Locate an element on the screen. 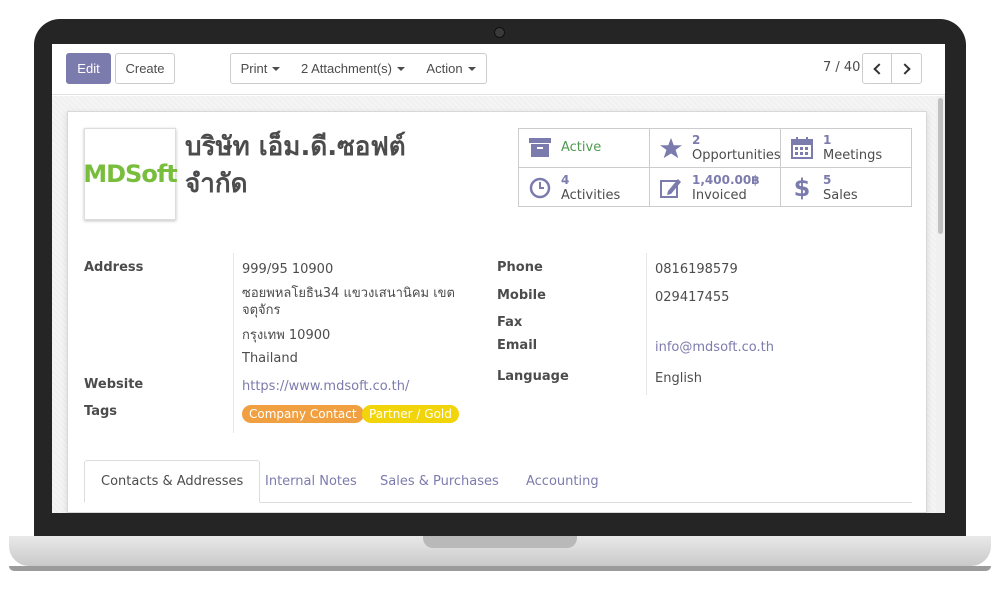 Image resolution: width=1000 pixels, height=600 pixels. chevron-left-icon is located at coordinates (878, 68).